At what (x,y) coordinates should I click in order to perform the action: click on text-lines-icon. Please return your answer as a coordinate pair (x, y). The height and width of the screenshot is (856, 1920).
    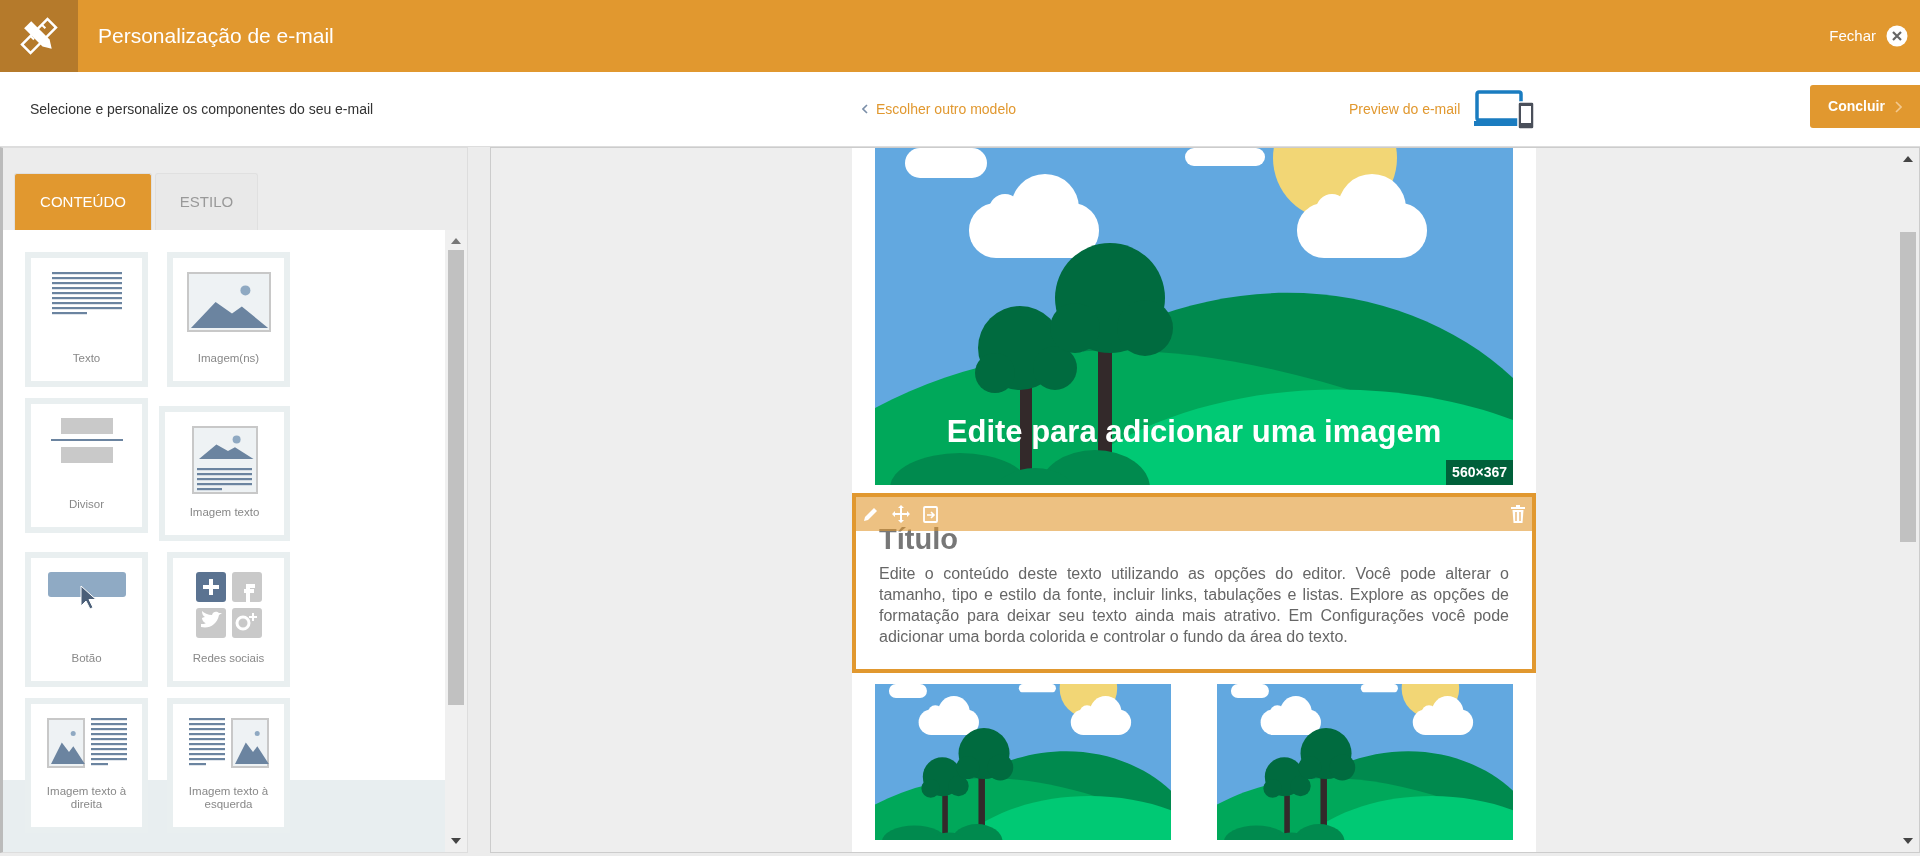
    Looking at the image, I should click on (86, 294).